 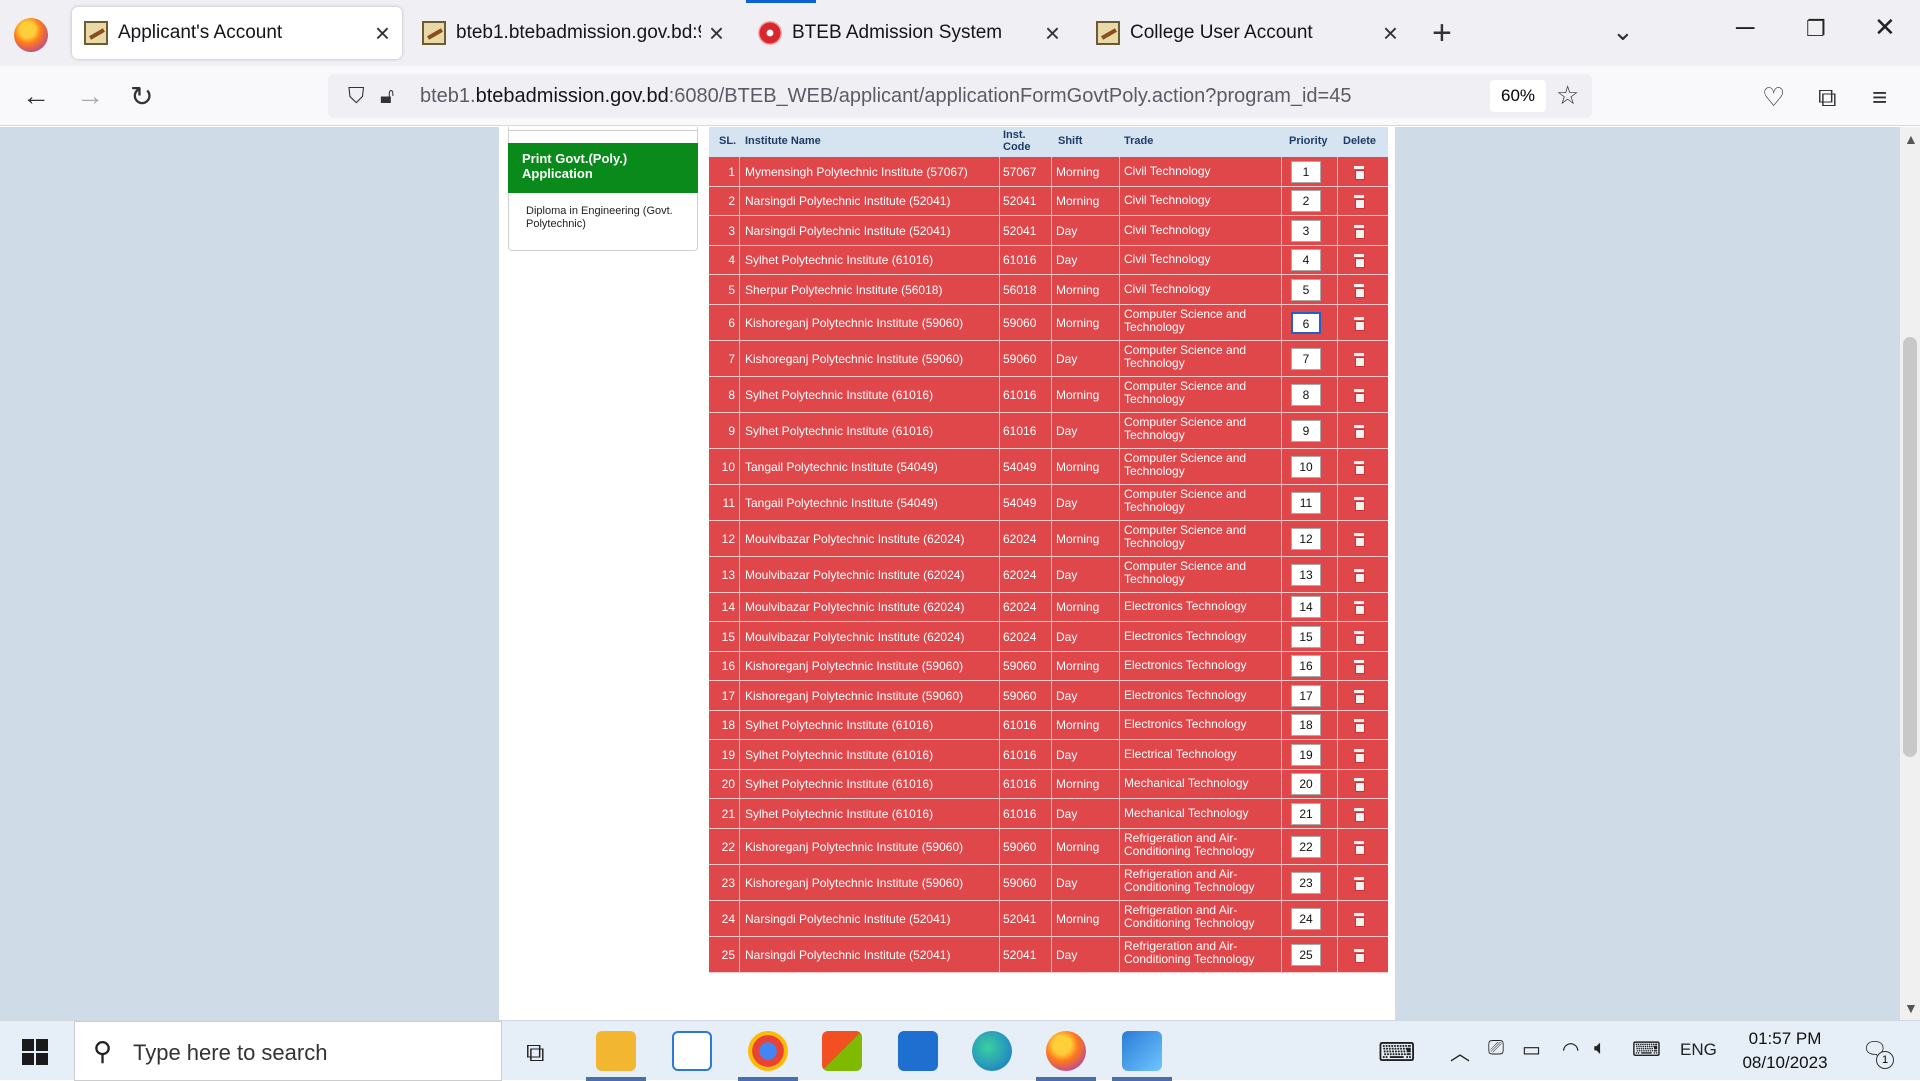 I want to click on keyboard-layout-icon: ⌨, so click(x=1397, y=1052).